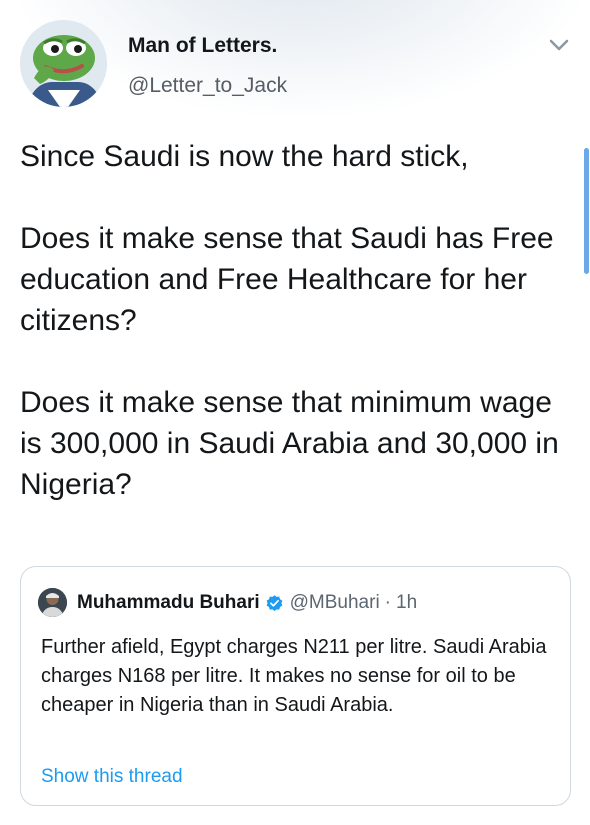 The height and width of the screenshot is (825, 590). Describe the element at coordinates (586, 211) in the screenshot. I see `scrollbar-thumb` at that location.